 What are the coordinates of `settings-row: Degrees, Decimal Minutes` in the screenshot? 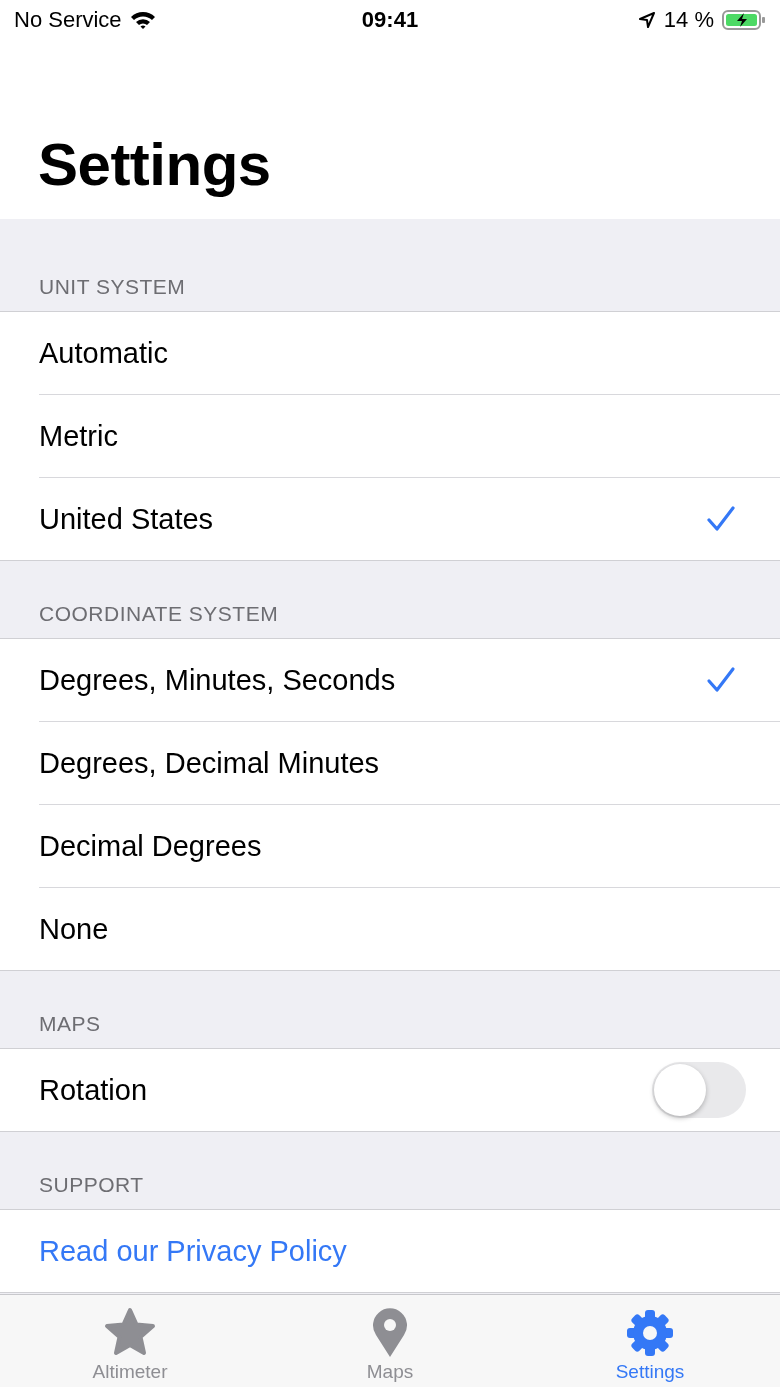 It's located at (409, 763).